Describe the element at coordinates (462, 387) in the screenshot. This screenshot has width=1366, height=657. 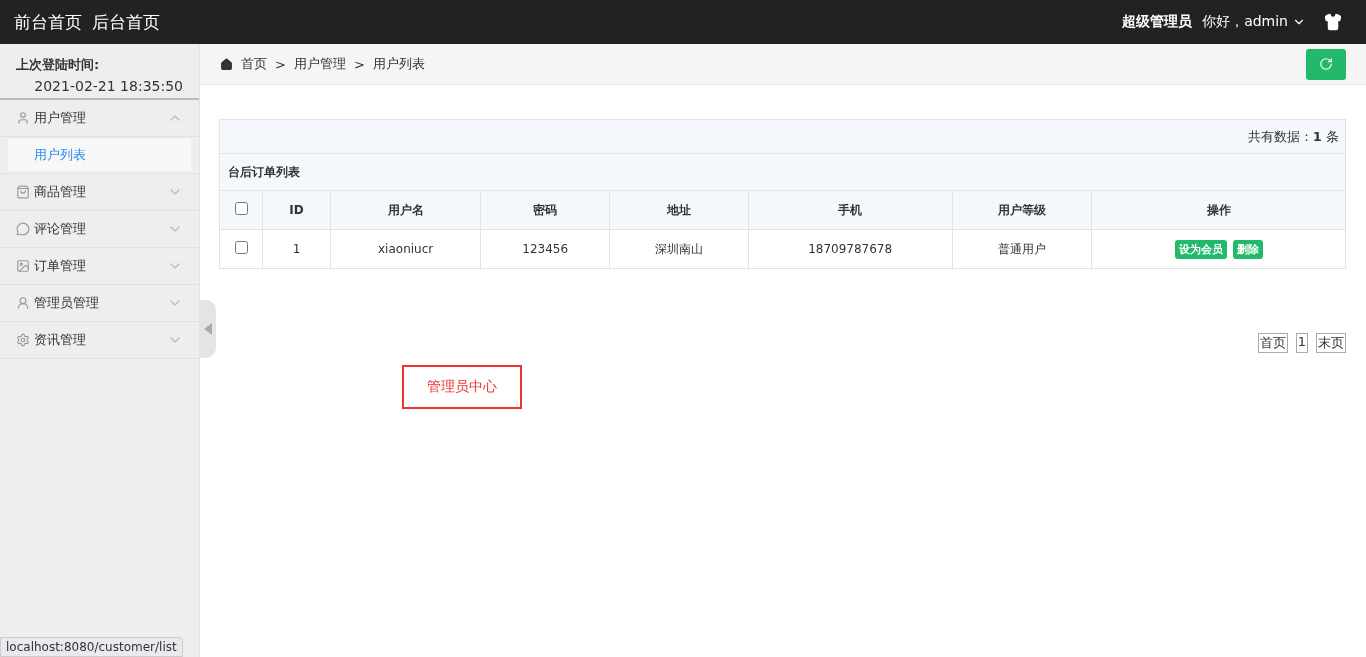
I see `admin-center-box: 管理员中心` at that location.